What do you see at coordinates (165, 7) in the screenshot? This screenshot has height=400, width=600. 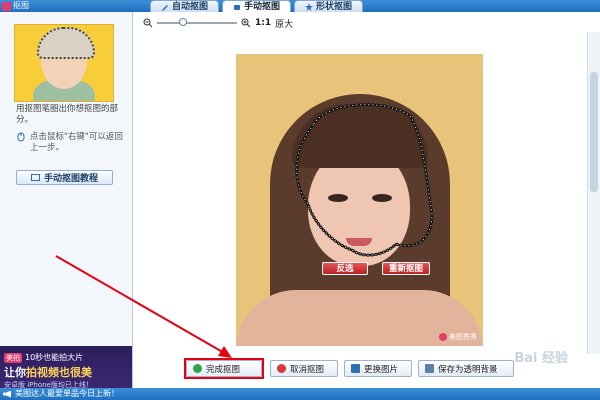 I see `pen-icon` at bounding box center [165, 7].